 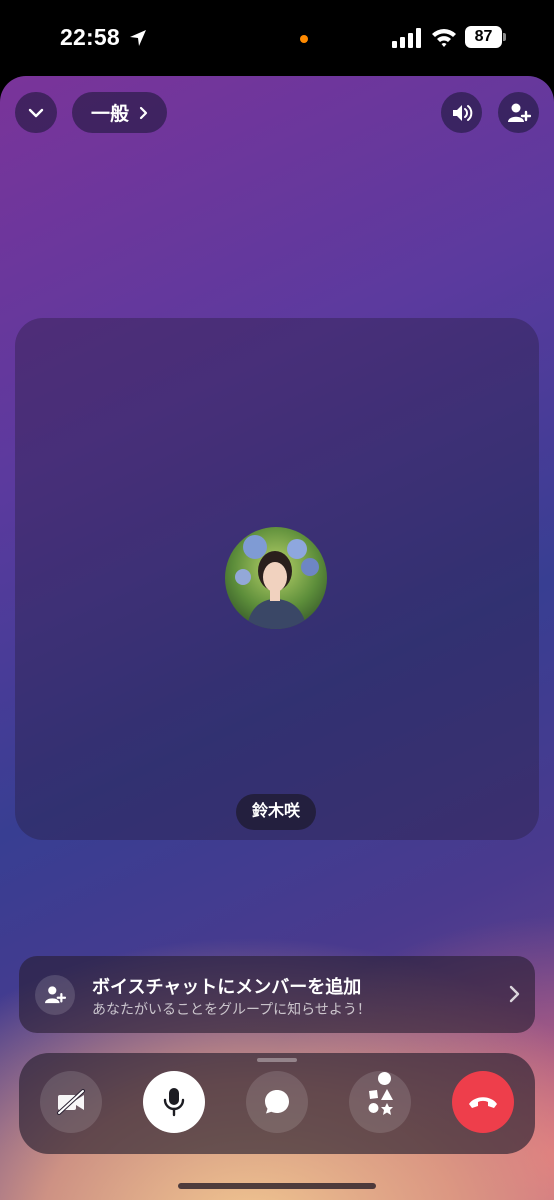 I want to click on status-time: 22:58, so click(x=90, y=37).